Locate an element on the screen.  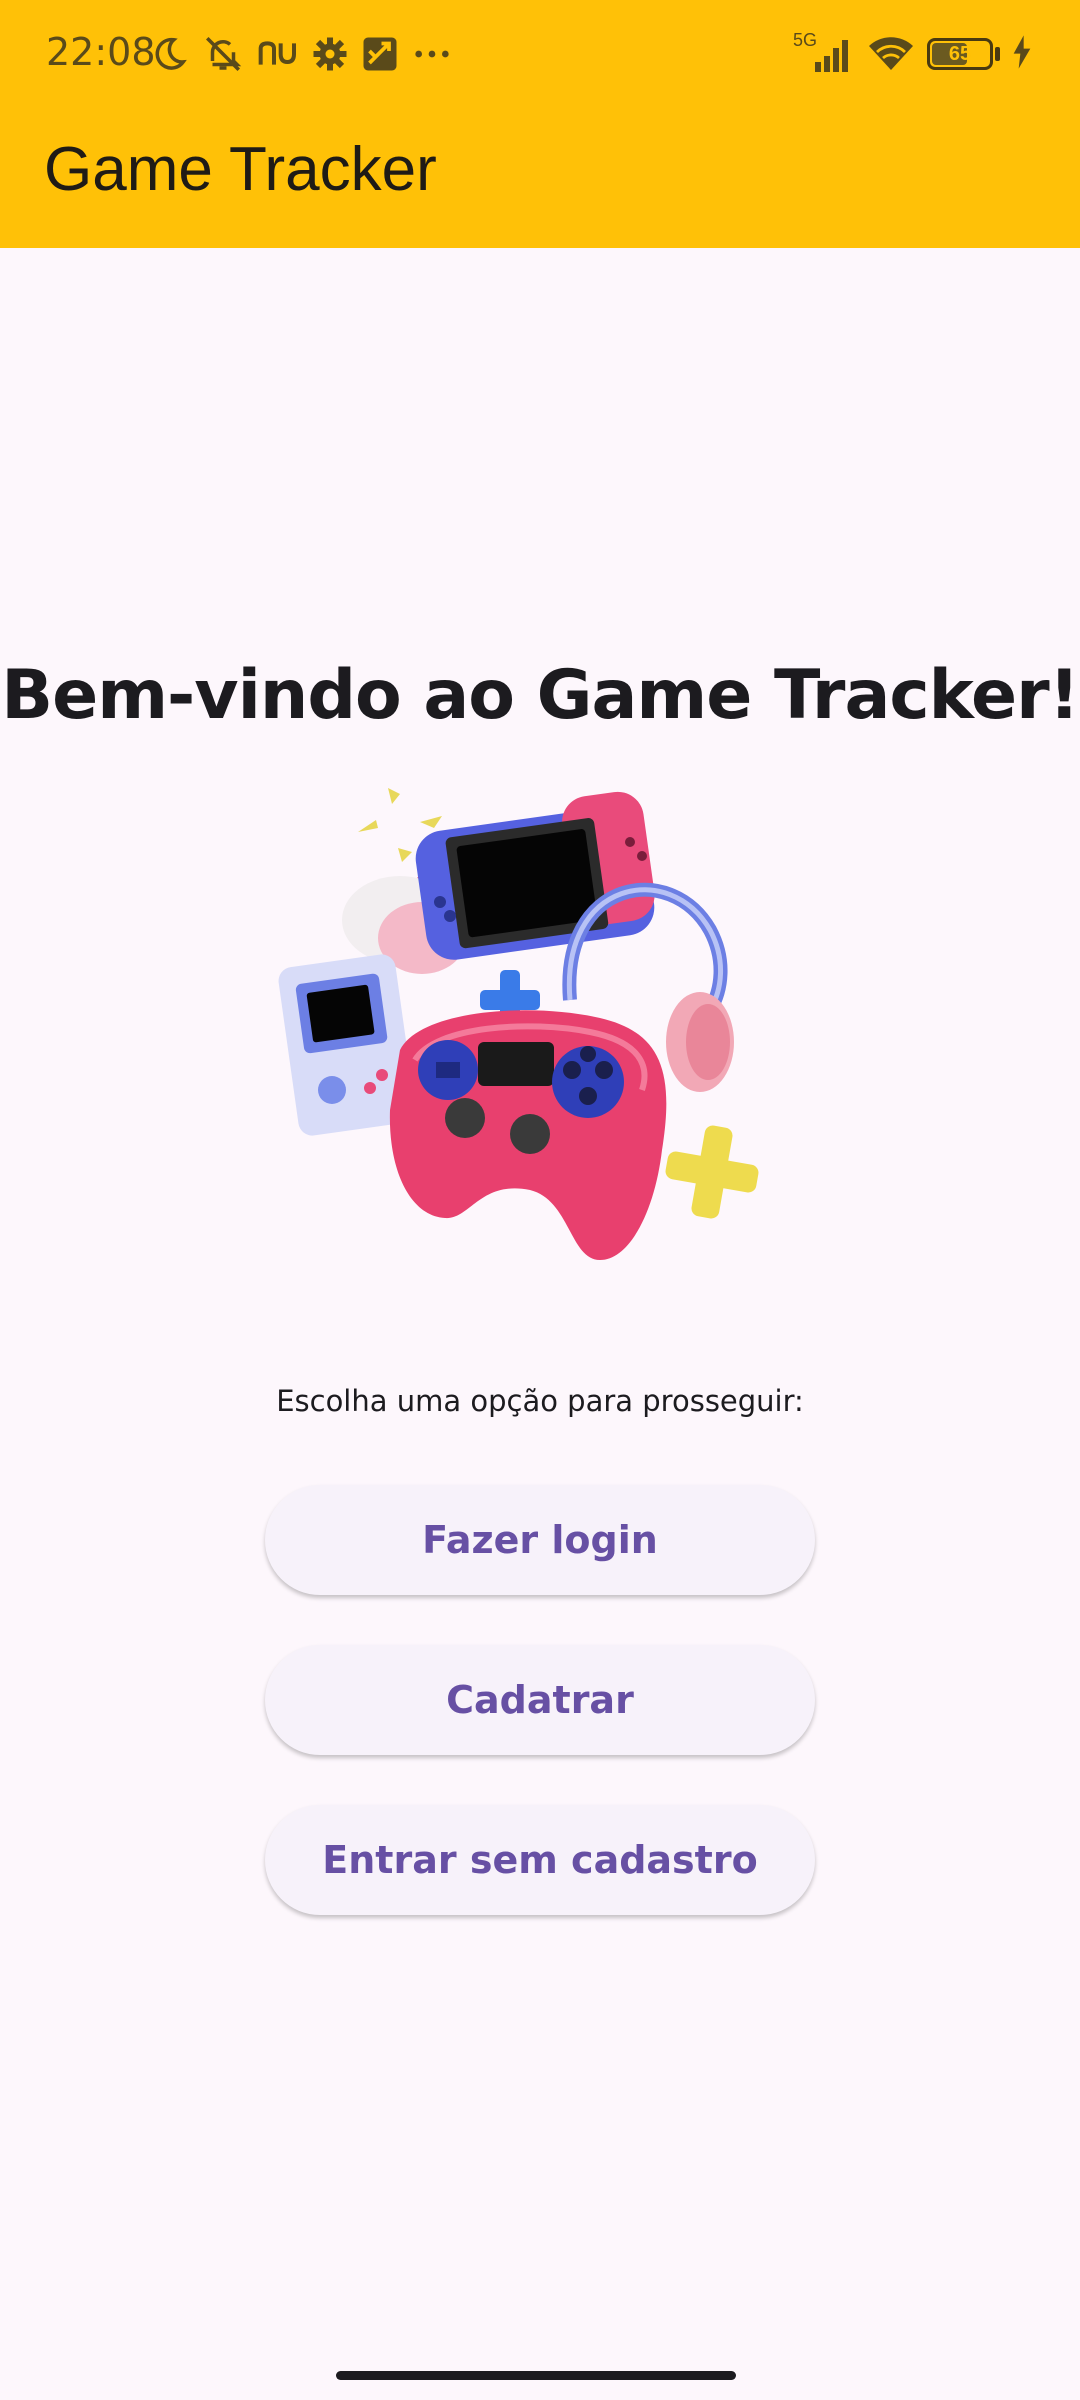
bell-off-icon is located at coordinates (223, 54).